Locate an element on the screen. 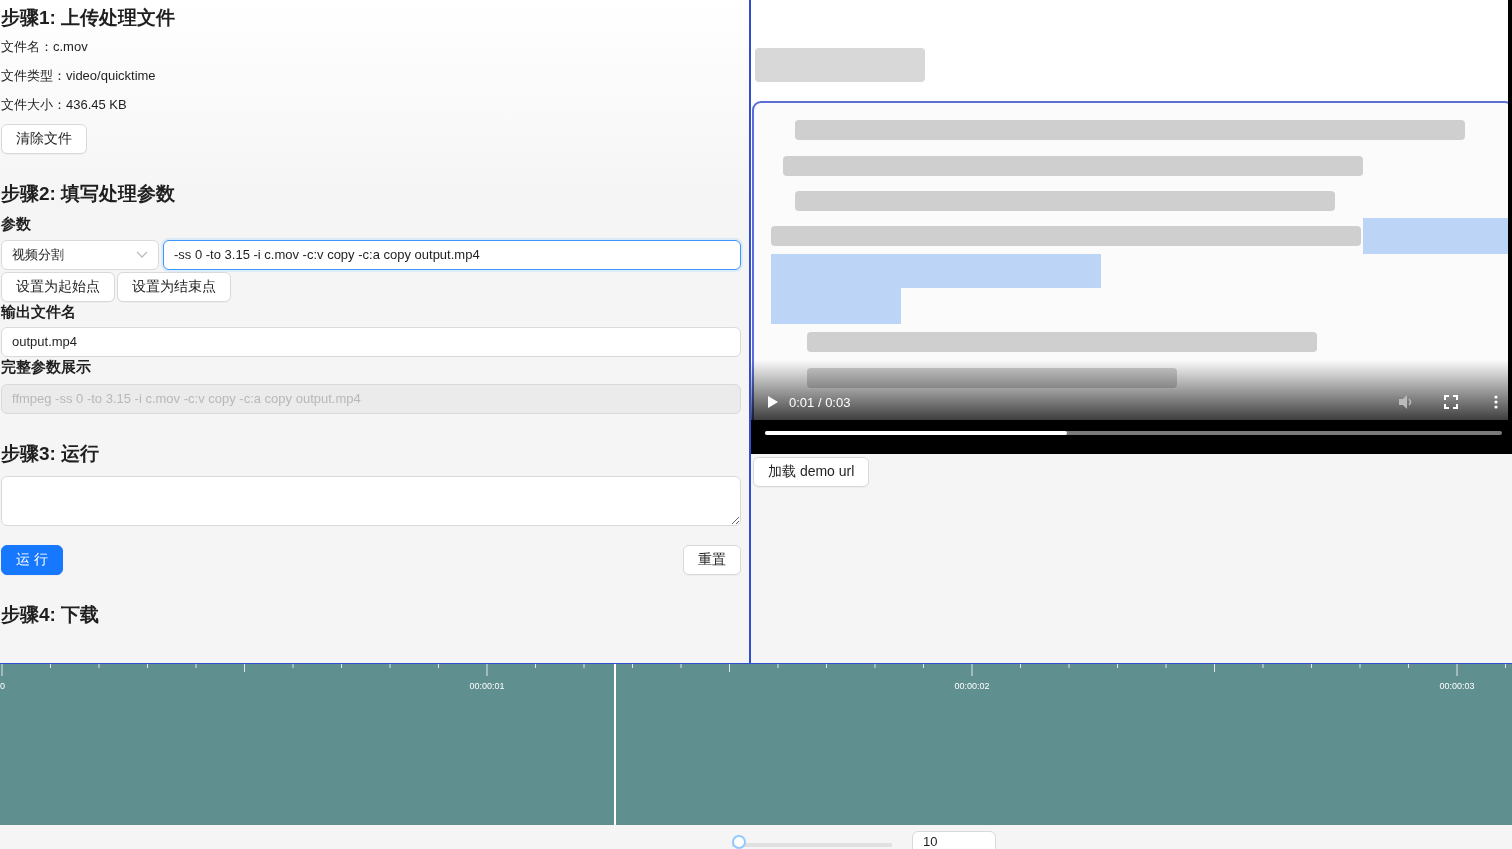  section-heading: 步骤2: 填写处理参数 is located at coordinates (89, 194).